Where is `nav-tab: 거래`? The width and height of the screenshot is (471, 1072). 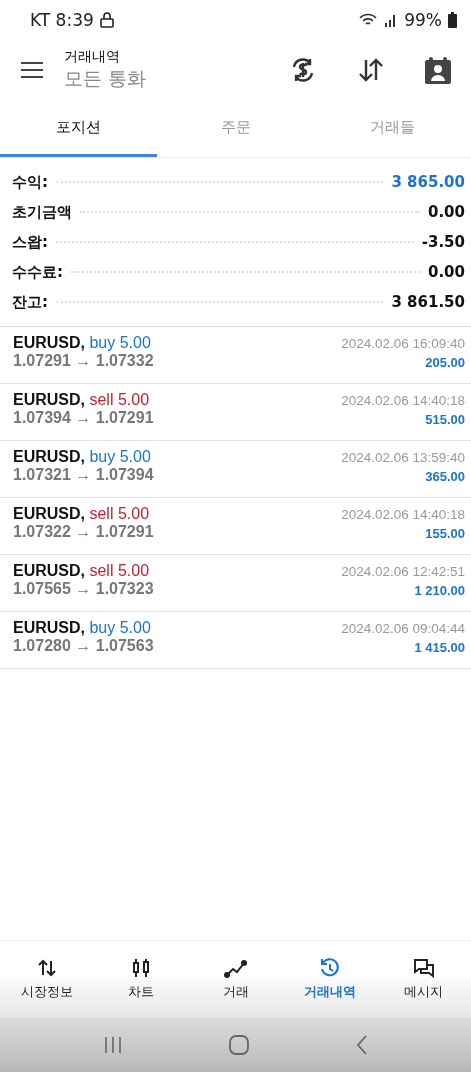 nav-tab: 거래 is located at coordinates (235, 979).